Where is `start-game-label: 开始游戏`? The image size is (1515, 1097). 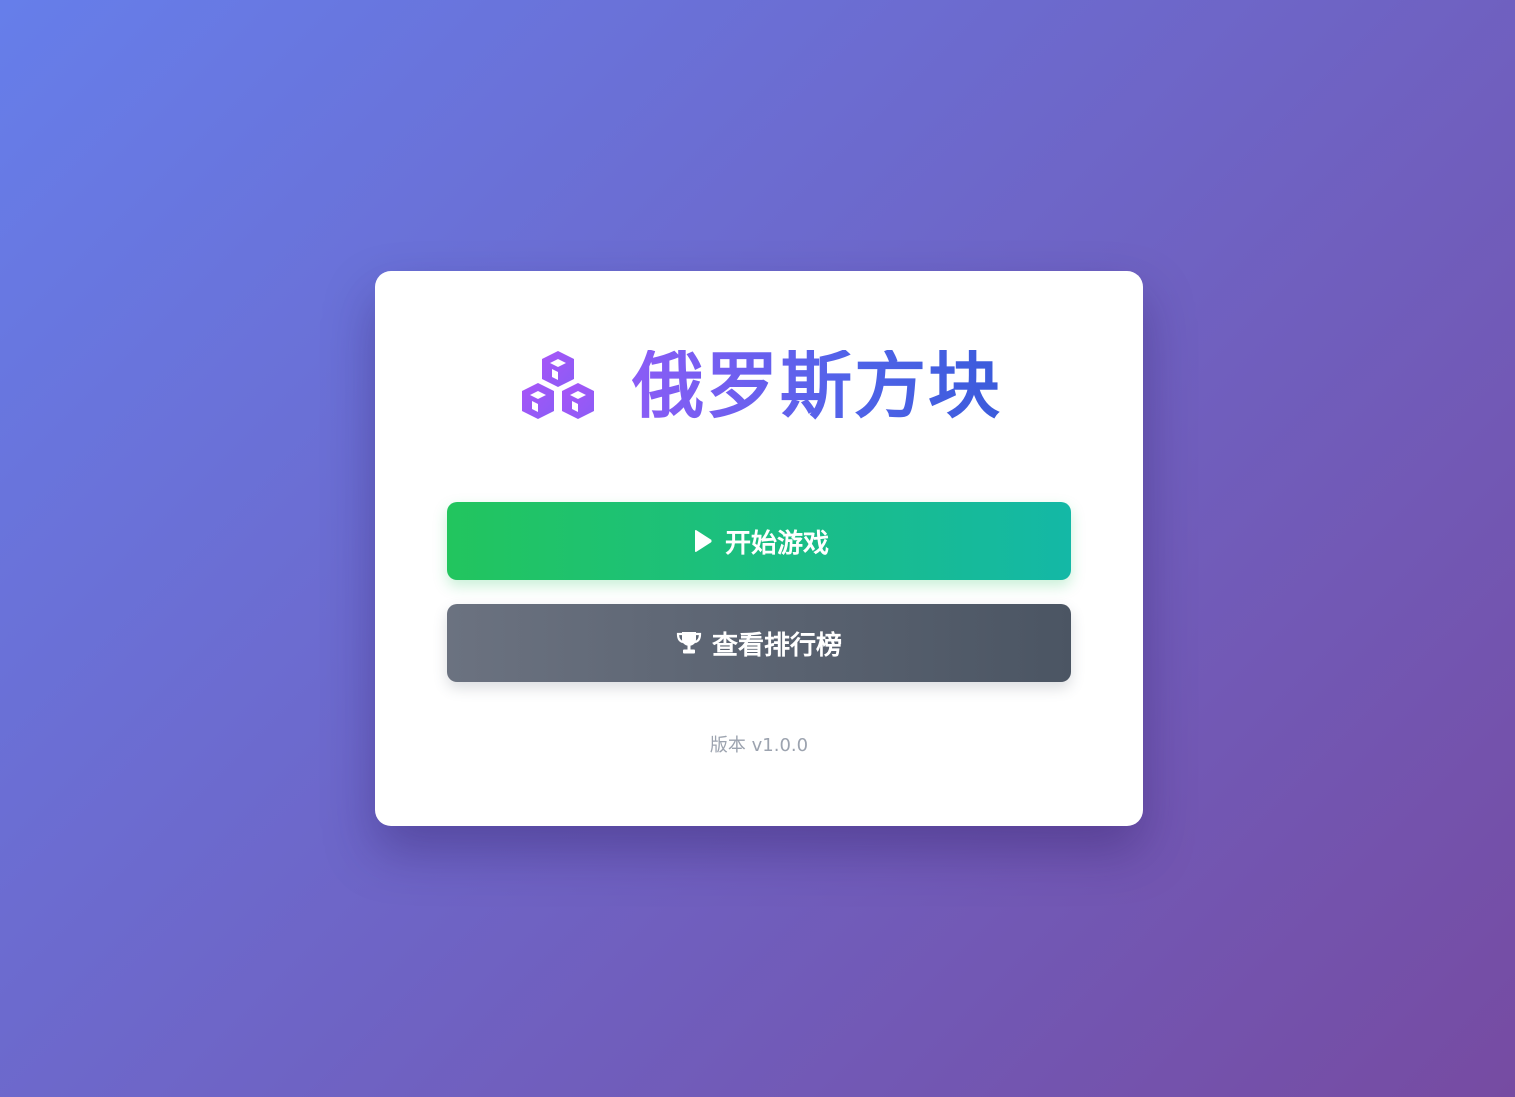
start-game-label: 开始游戏 is located at coordinates (776, 543).